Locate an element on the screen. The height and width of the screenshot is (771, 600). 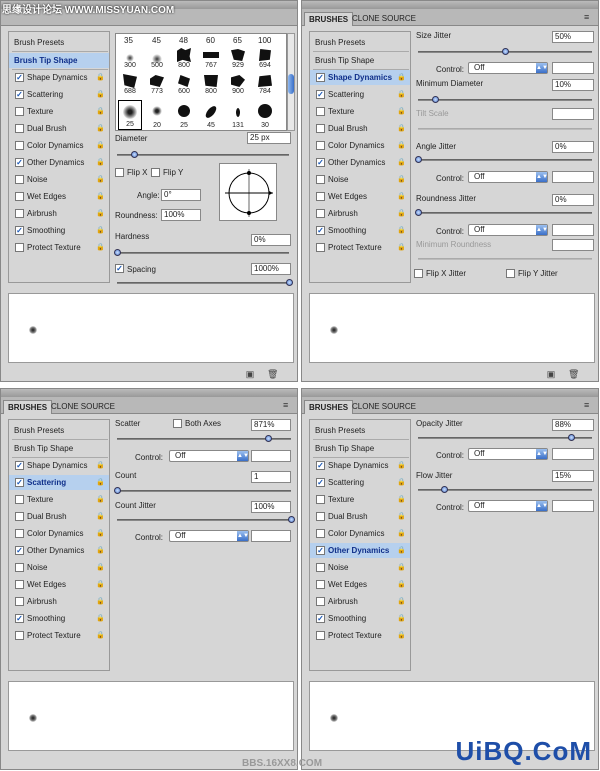
count-jitter-field: 100% is located at coordinates (271, 507).